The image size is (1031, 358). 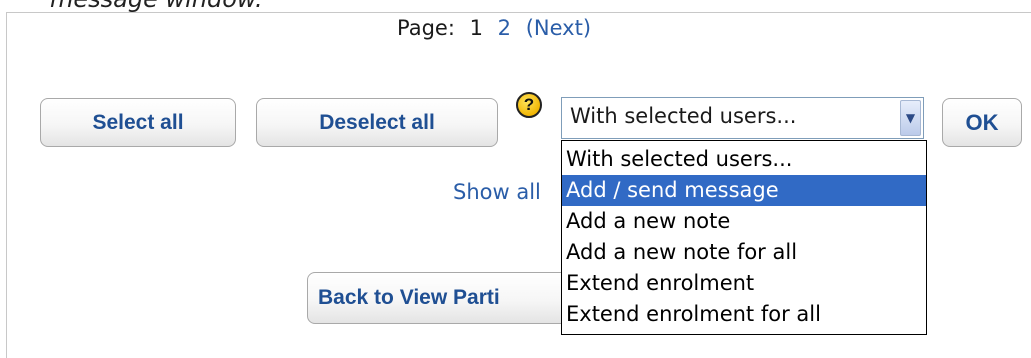 What do you see at coordinates (744, 283) in the screenshot?
I see `option-extend-enrolment: Extend enrolment` at bounding box center [744, 283].